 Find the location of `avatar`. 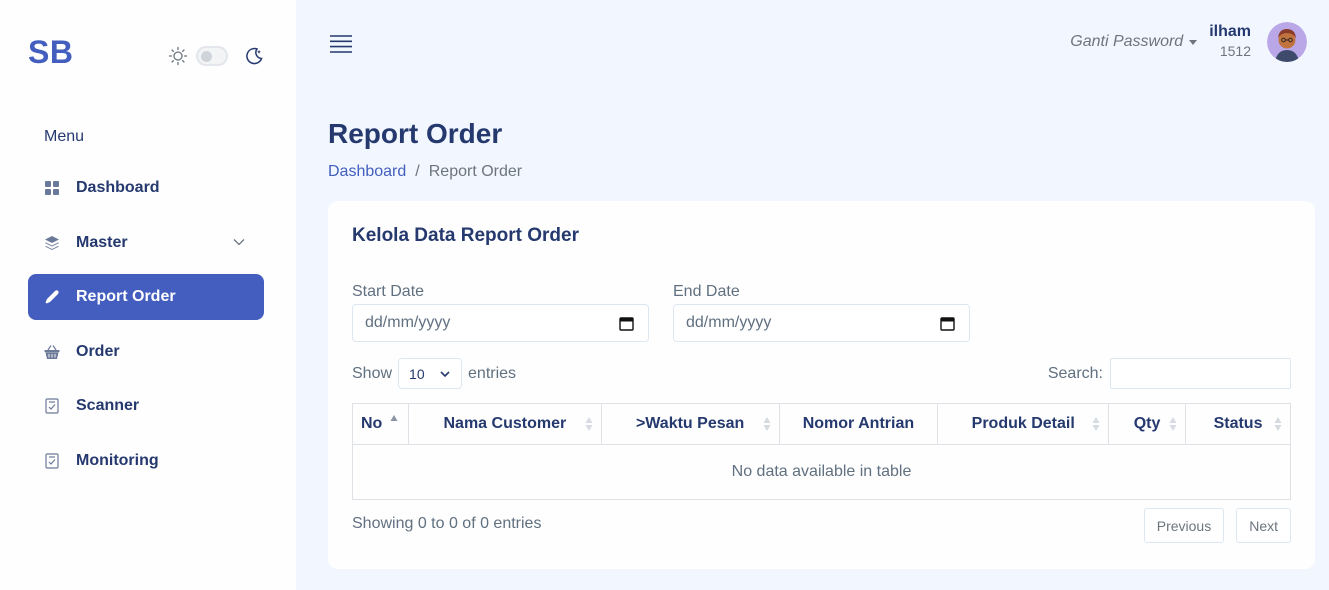

avatar is located at coordinates (1287, 42).